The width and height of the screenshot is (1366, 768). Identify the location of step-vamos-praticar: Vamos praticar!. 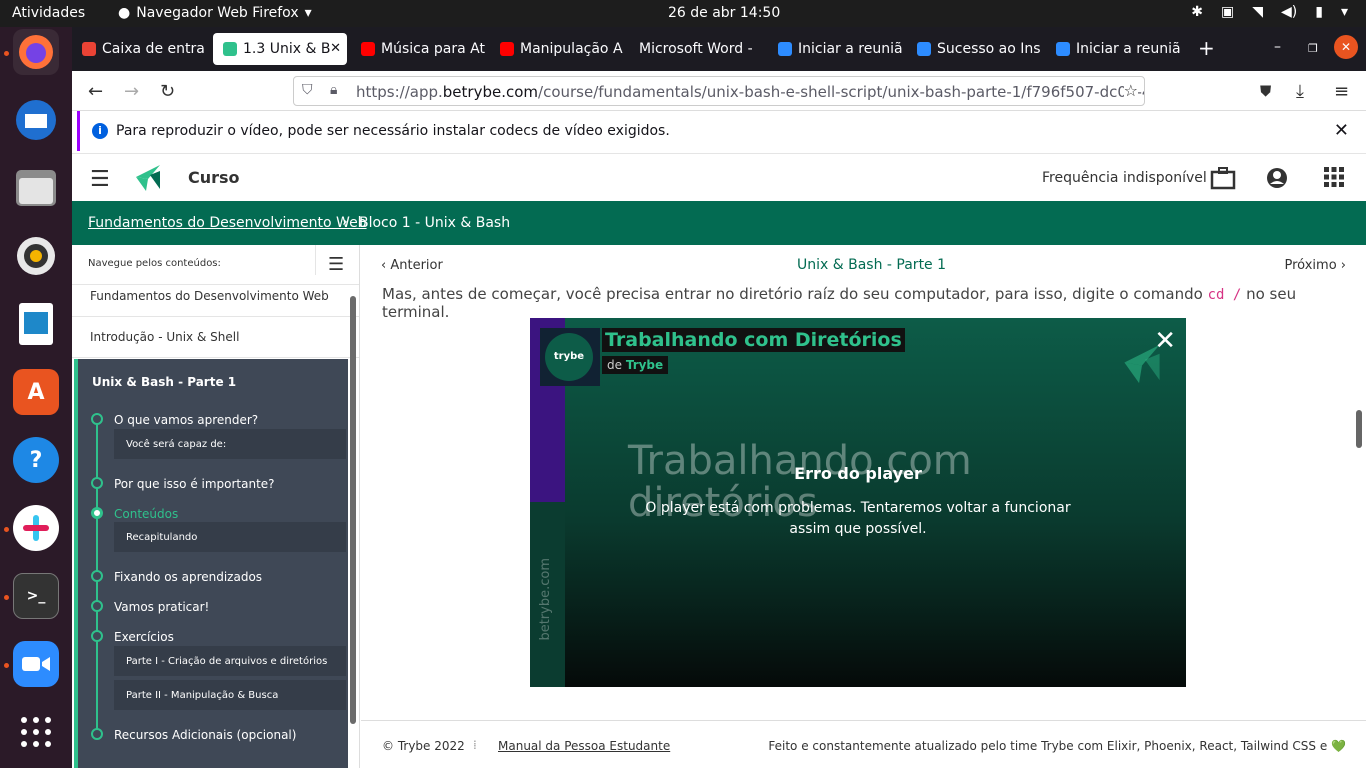
(161, 607).